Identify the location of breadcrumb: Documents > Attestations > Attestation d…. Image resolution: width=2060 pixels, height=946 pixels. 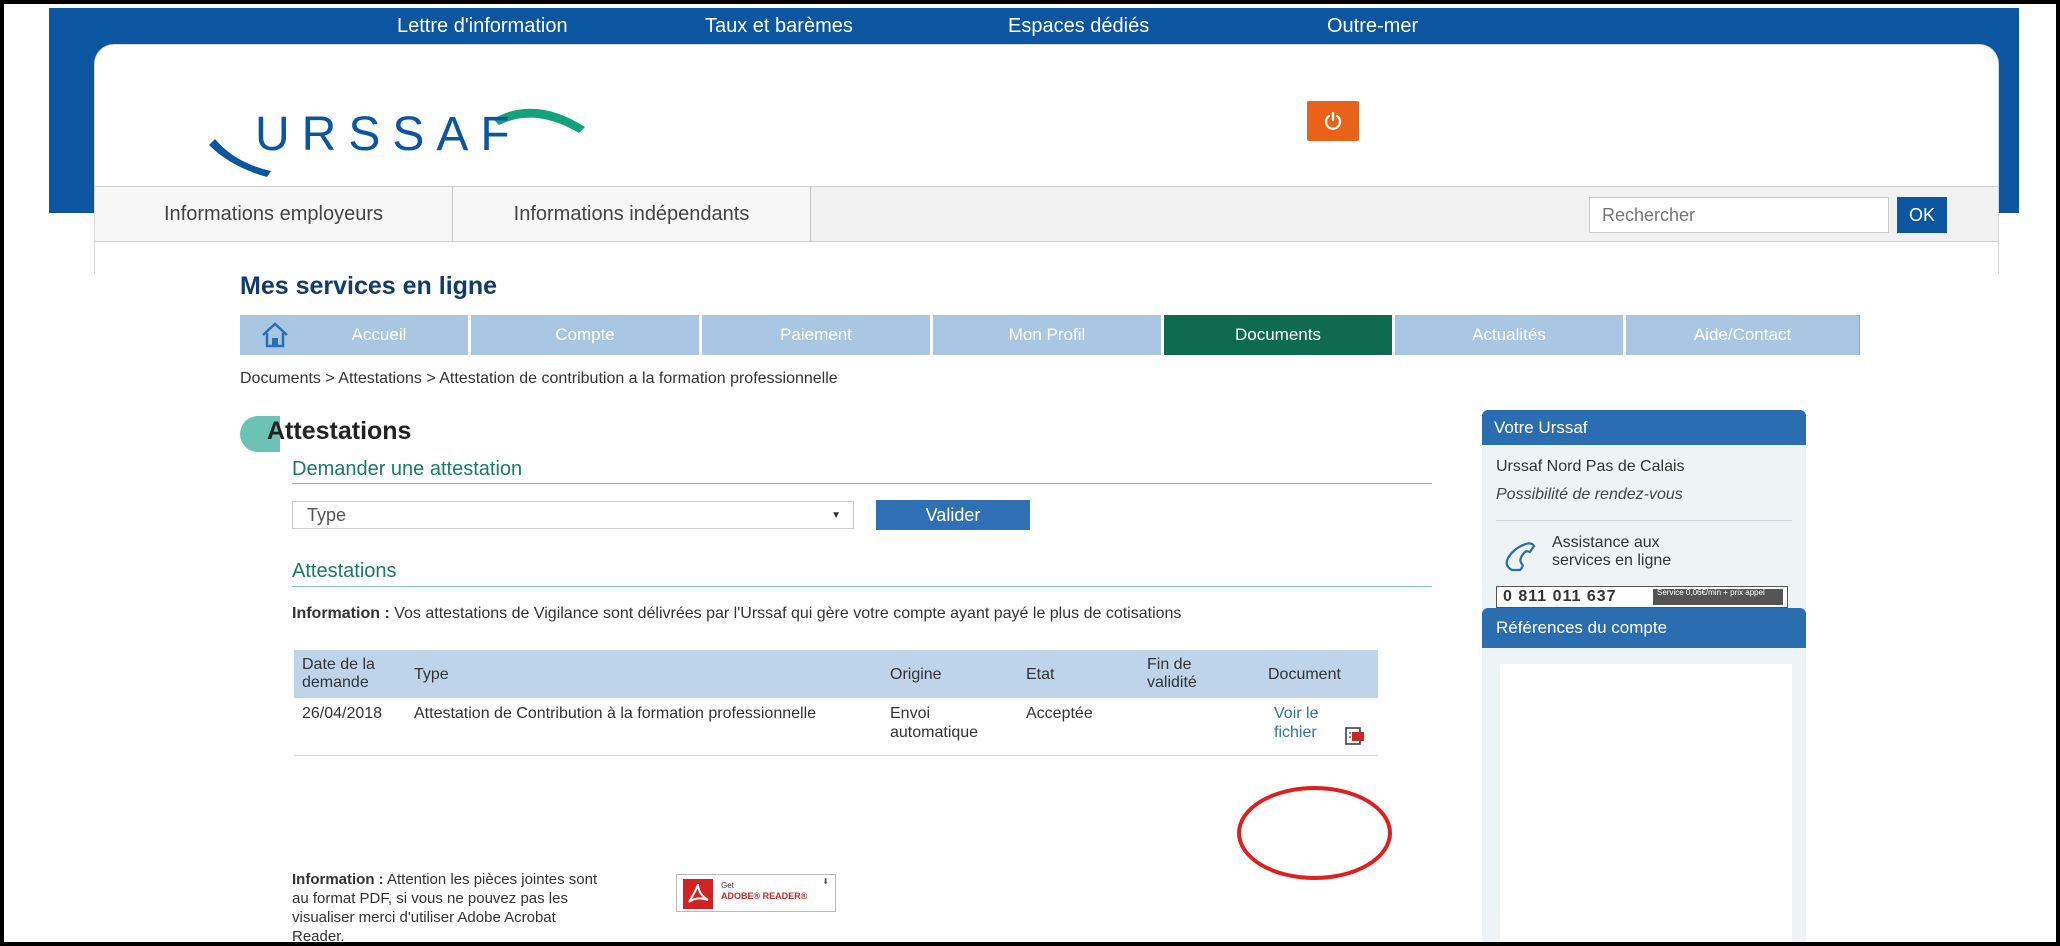
(539, 378).